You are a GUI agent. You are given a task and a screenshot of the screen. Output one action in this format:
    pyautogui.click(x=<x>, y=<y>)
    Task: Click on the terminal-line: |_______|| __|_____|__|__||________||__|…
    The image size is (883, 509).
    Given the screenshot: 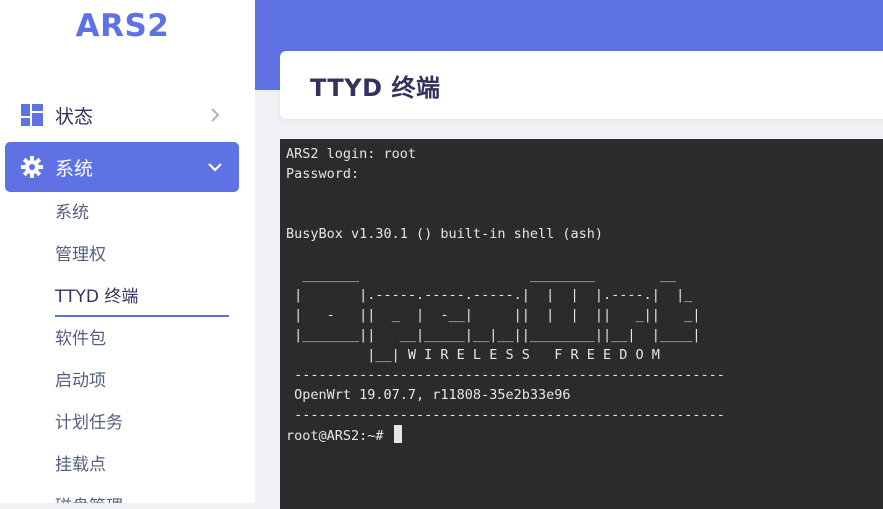 What is the action you would take?
    pyautogui.click(x=493, y=335)
    